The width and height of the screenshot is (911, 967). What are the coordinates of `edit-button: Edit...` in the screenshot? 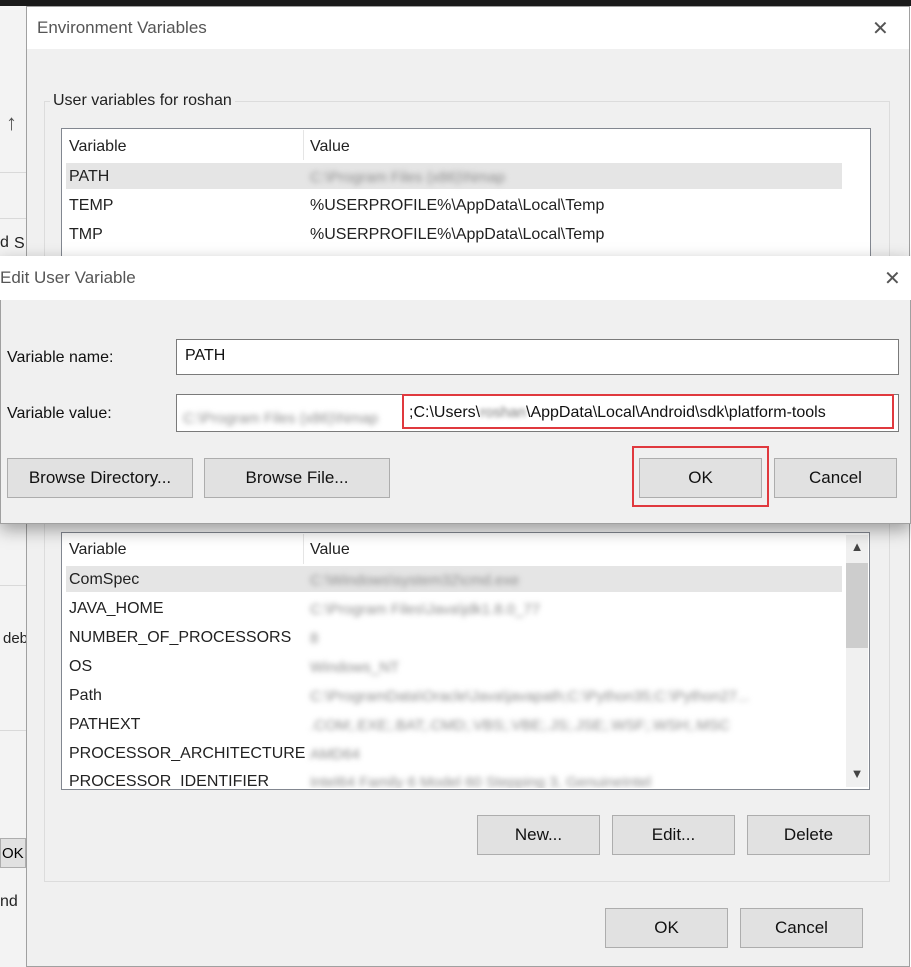 It's located at (673, 835).